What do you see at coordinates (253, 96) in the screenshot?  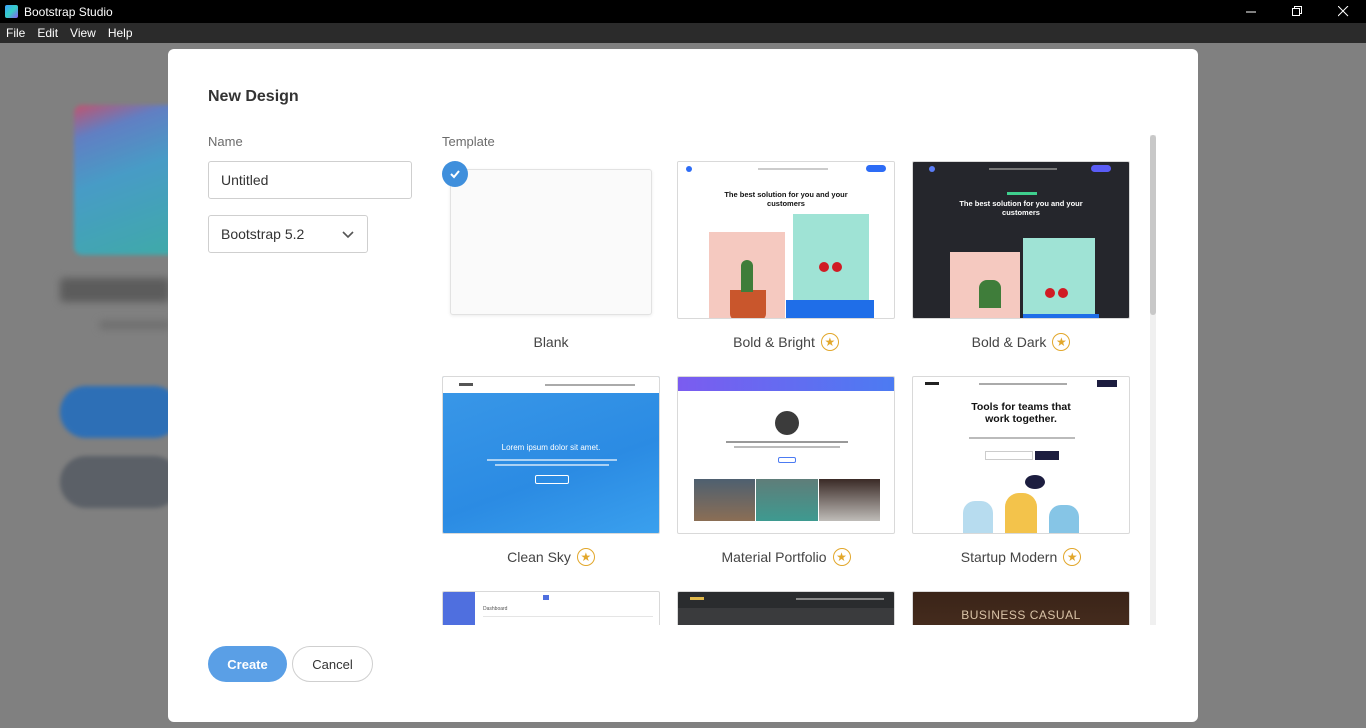 I see `dialog-title: New Design` at bounding box center [253, 96].